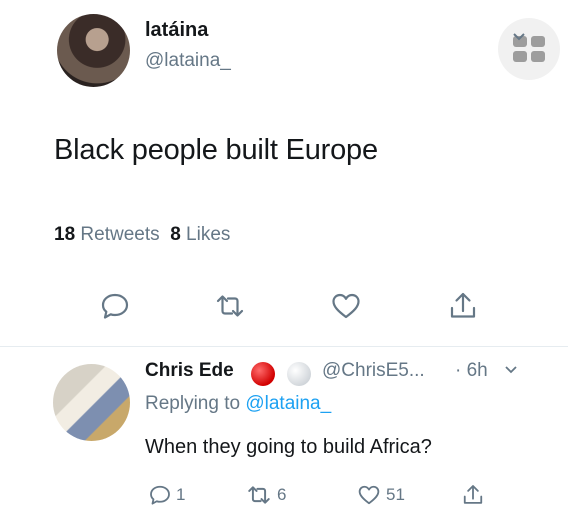 The width and height of the screenshot is (568, 516). Describe the element at coordinates (188, 61) in the screenshot. I see `author-handle: @lataina_` at that location.